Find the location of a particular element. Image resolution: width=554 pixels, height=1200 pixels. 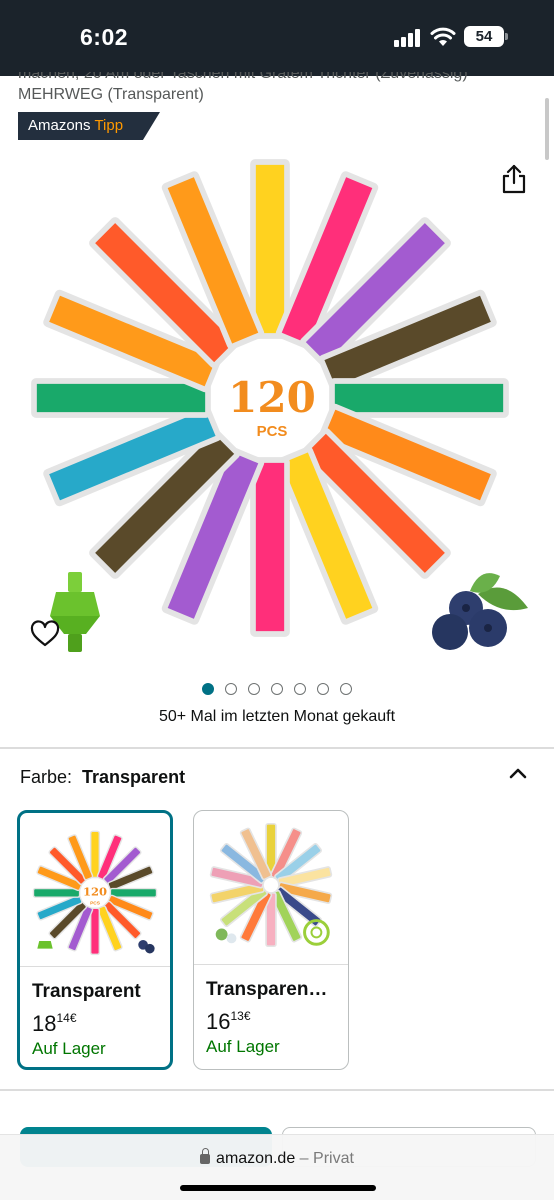

image-carousel-dots is located at coordinates (277, 688).